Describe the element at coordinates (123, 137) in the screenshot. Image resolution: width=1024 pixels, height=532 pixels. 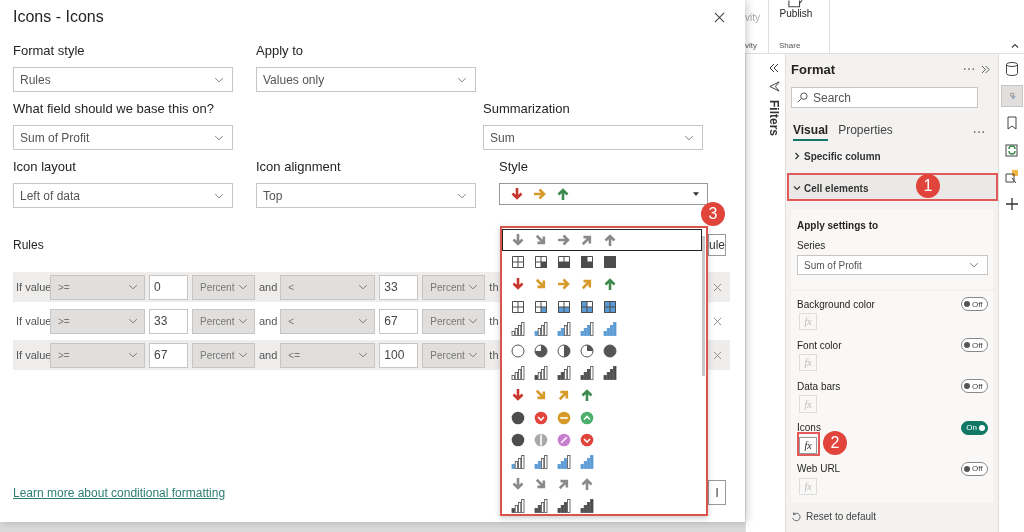
I see `dropdown: Sum of Profit` at that location.